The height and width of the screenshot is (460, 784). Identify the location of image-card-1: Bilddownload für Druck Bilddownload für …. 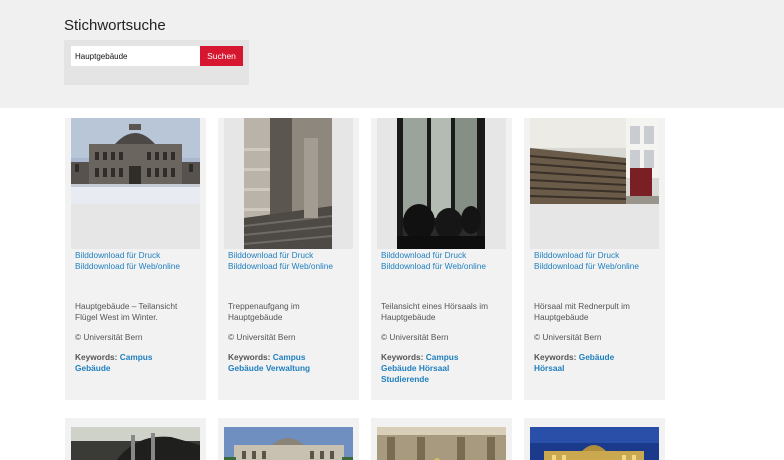
(135, 259).